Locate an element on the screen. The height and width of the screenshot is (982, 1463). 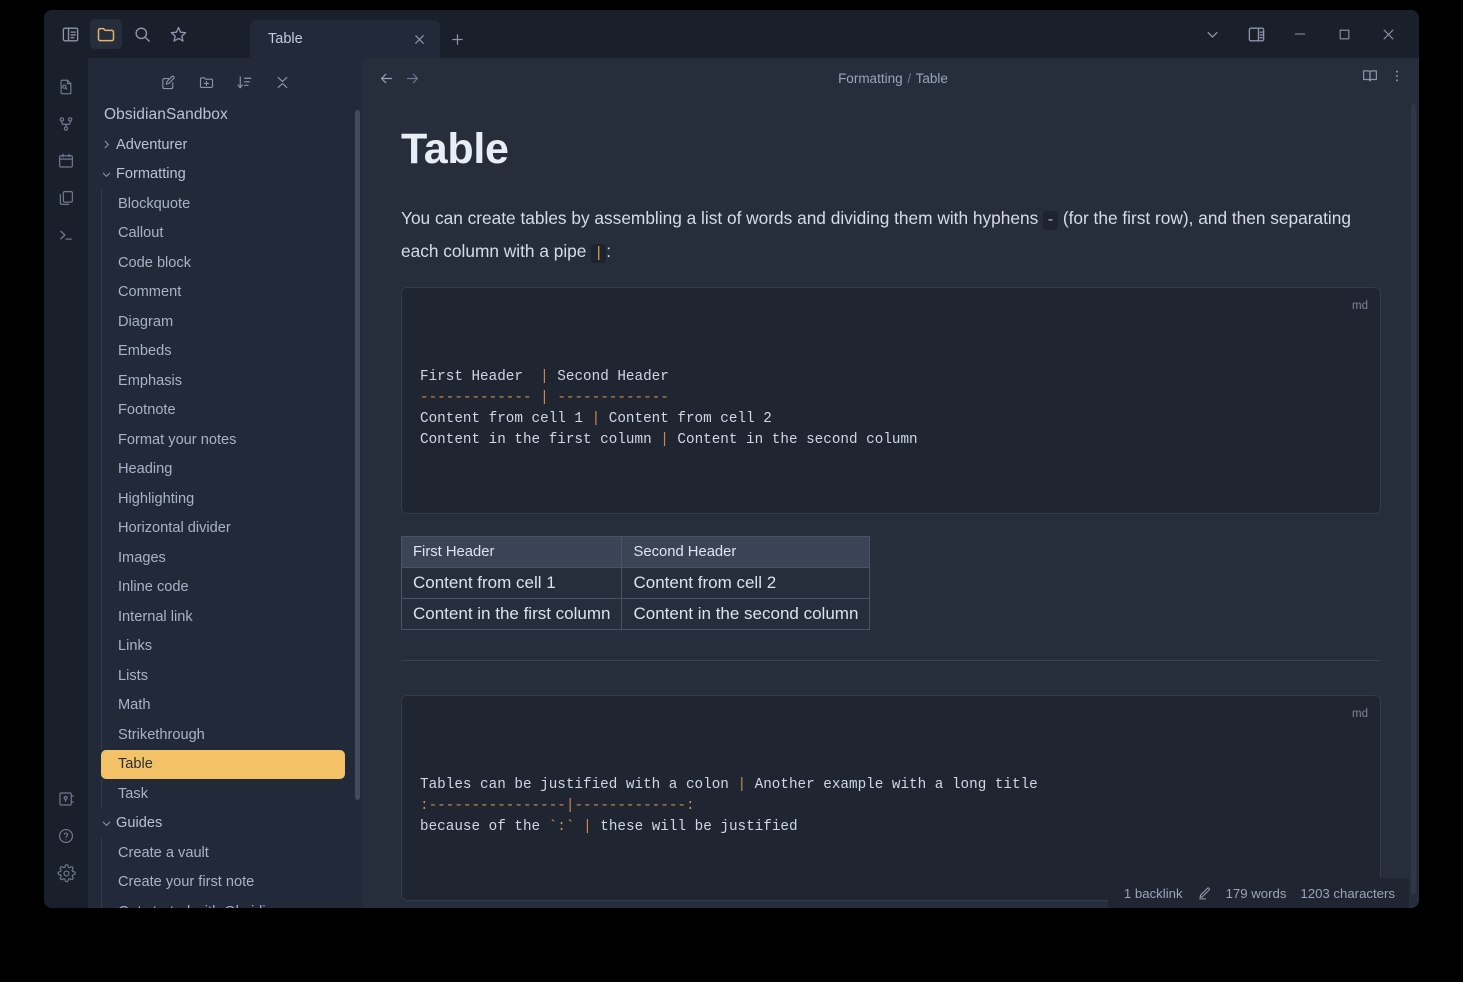
tree-item-create-your-first-note: Create your first note is located at coordinates (232, 882).